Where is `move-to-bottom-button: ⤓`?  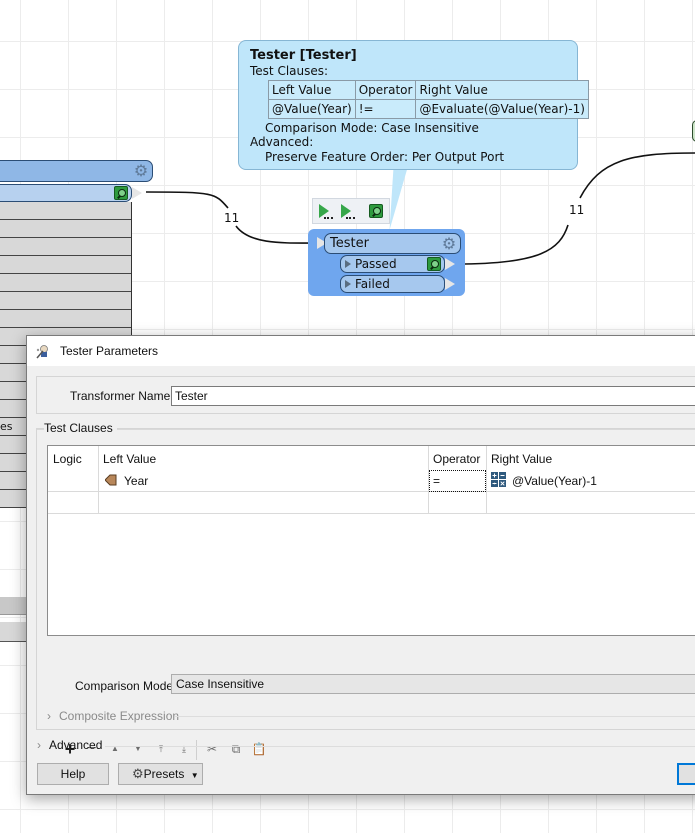 move-to-bottom-button: ⤓ is located at coordinates (184, 749).